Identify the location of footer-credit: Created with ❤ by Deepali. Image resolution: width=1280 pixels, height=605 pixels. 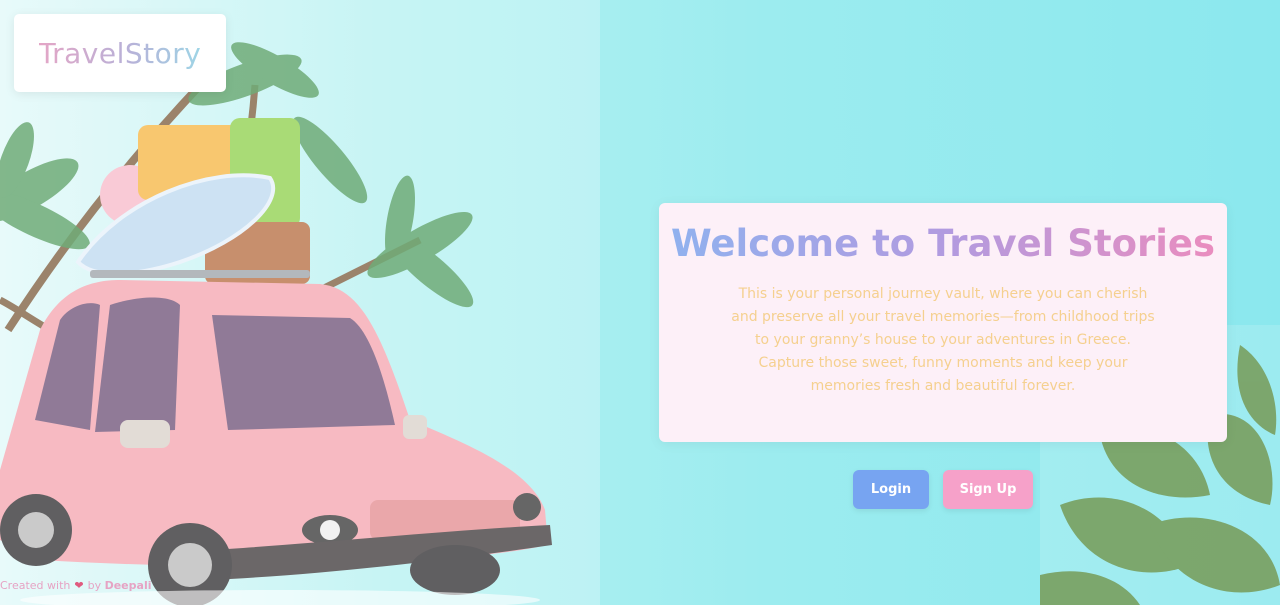
(75, 585).